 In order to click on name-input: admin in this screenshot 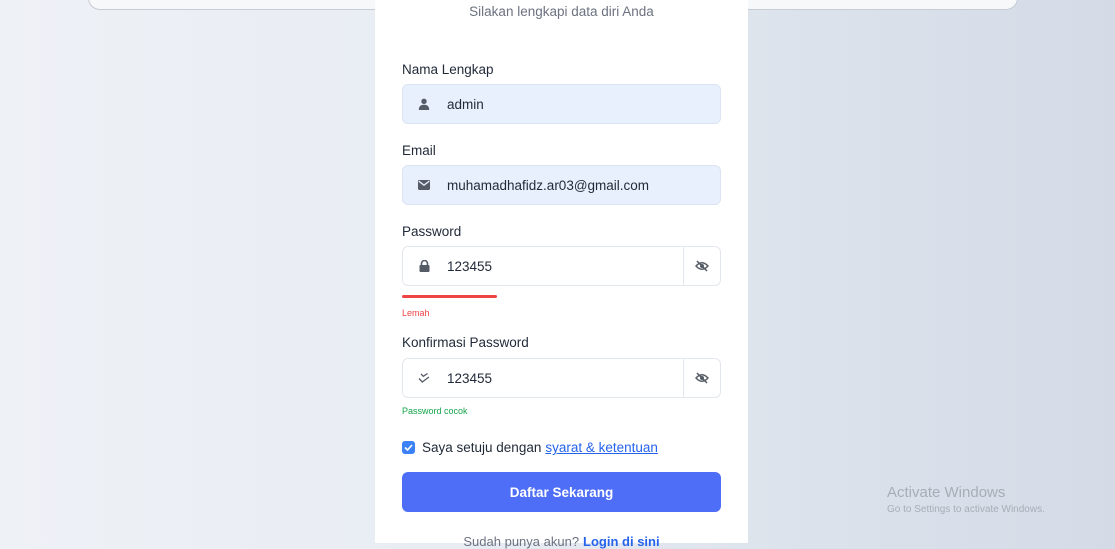, I will do `click(583, 104)`.